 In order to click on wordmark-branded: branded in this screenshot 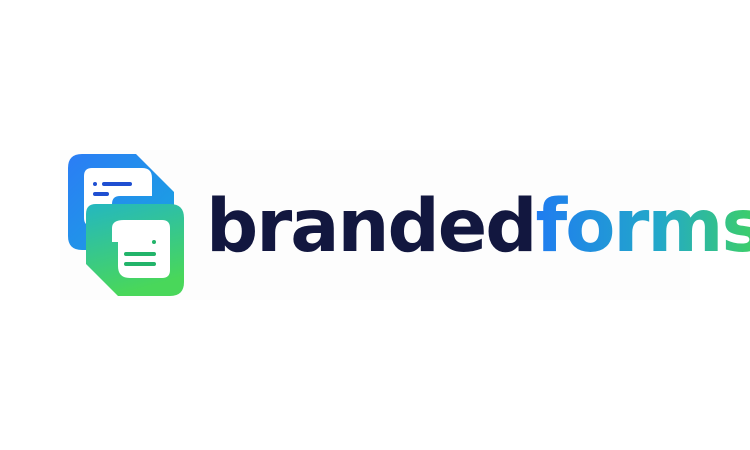, I will do `click(372, 226)`.